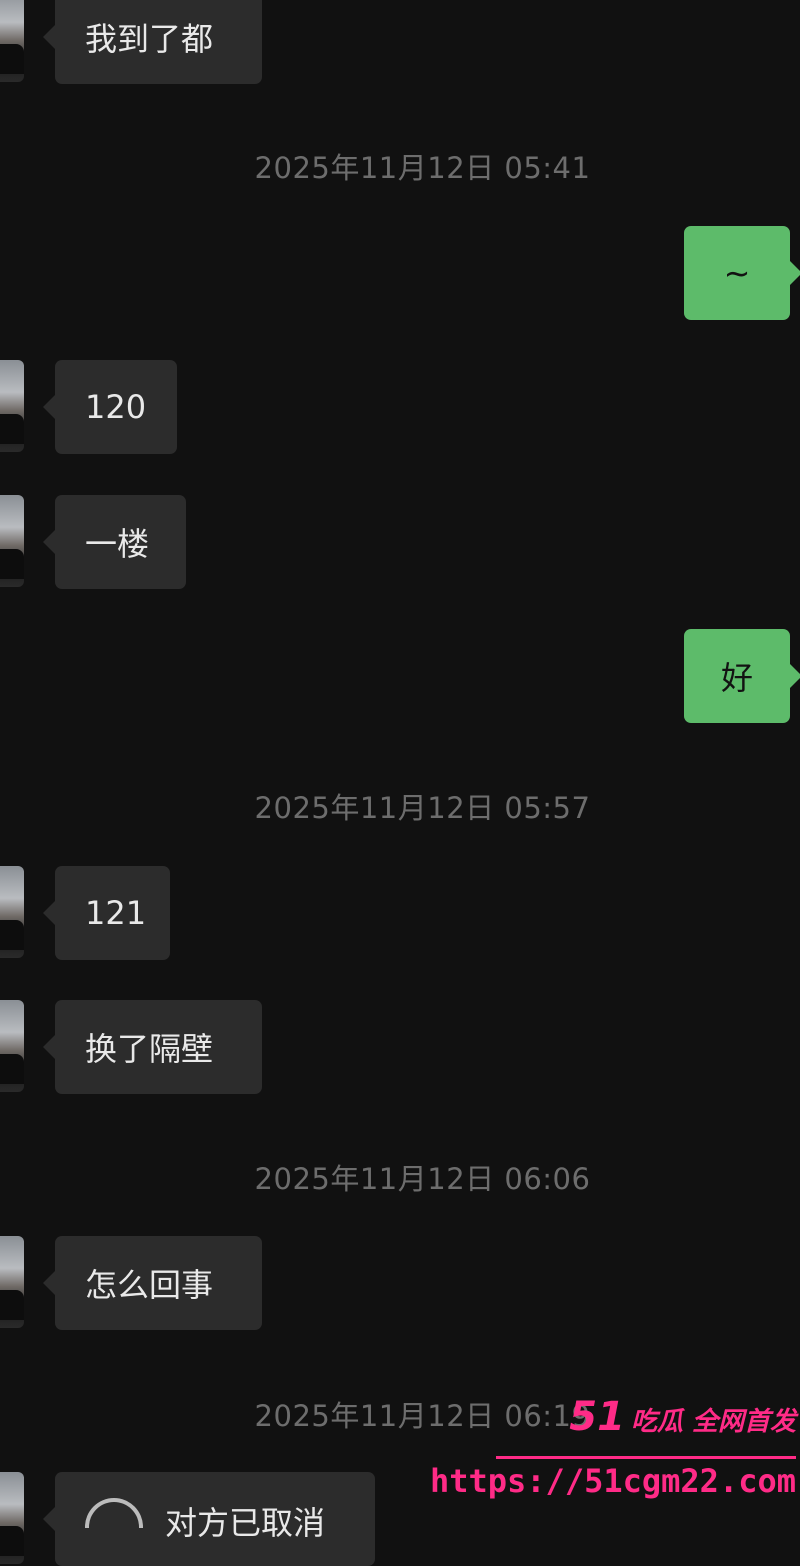 Image resolution: width=800 pixels, height=1566 pixels. What do you see at coordinates (612, 1481) in the screenshot?
I see `watermark-url: https://51cgm22.com` at bounding box center [612, 1481].